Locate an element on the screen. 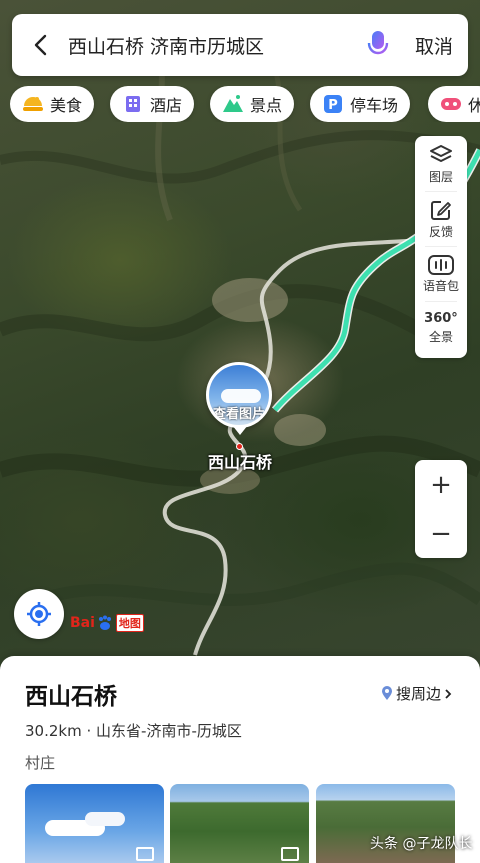 The height and width of the screenshot is (863, 480). chip-hotel: 酒店 is located at coordinates (152, 104).